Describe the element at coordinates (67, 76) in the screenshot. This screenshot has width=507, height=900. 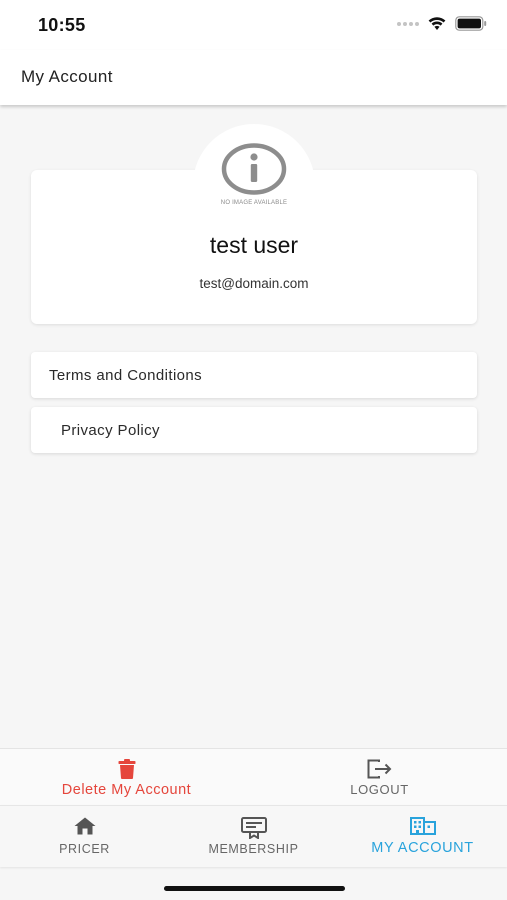
I see `page-title: My Account` at that location.